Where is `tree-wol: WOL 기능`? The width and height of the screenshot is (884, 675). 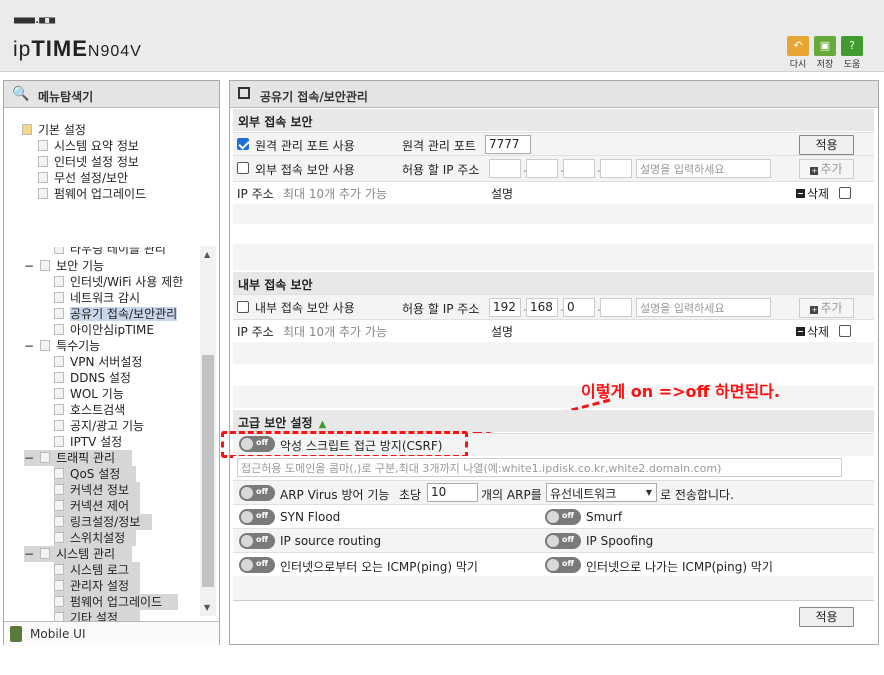
tree-wol: WOL 기능 is located at coordinates (89, 394).